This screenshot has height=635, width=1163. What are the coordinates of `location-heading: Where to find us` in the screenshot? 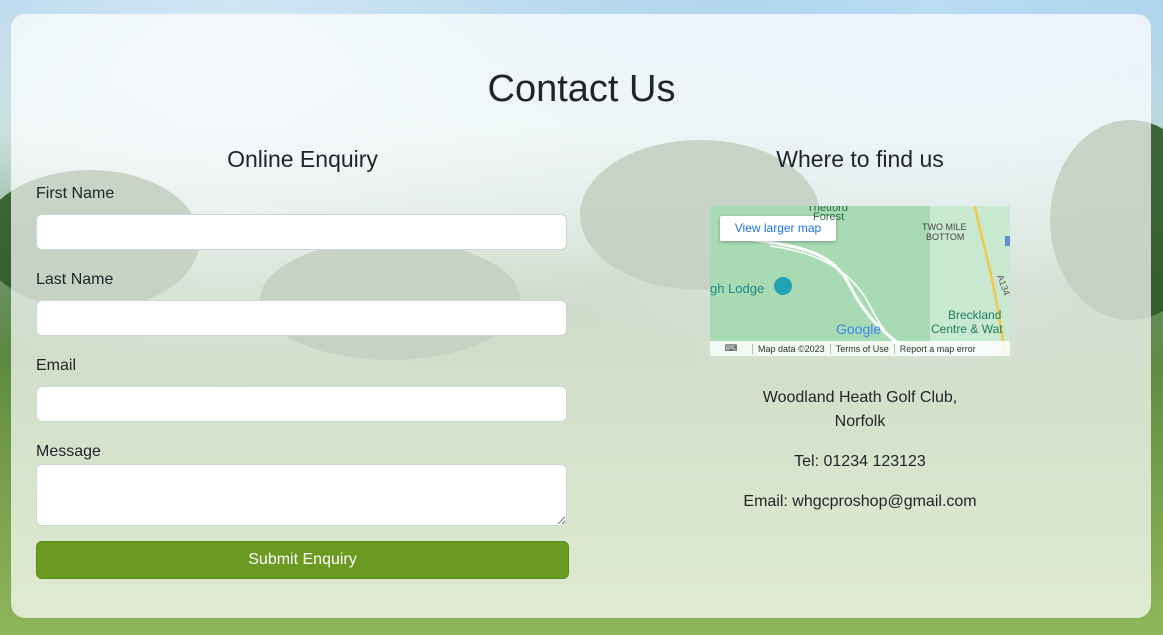 It's located at (860, 159).